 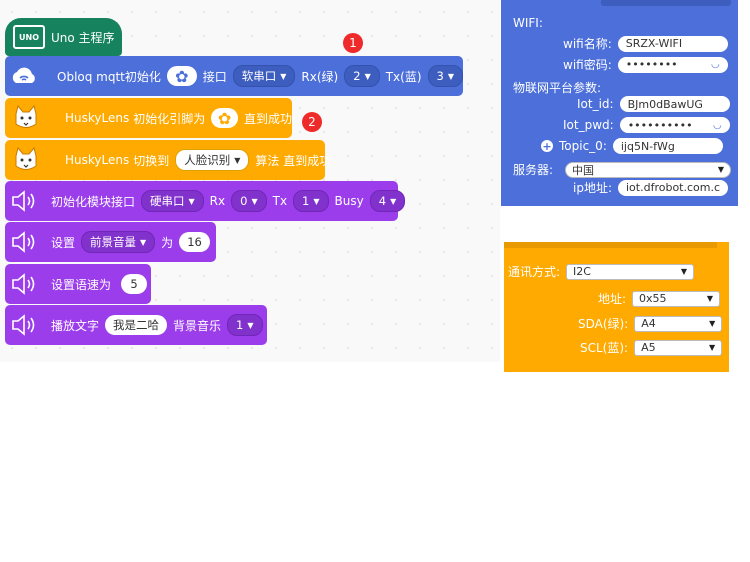 I want to click on sda-select: A4 ▼, so click(x=678, y=323).